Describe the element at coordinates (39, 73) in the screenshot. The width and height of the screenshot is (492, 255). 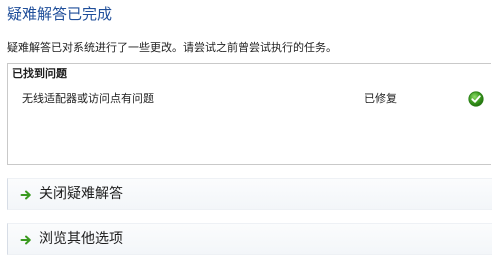
I see `problems-found-header: 已找到问题` at that location.